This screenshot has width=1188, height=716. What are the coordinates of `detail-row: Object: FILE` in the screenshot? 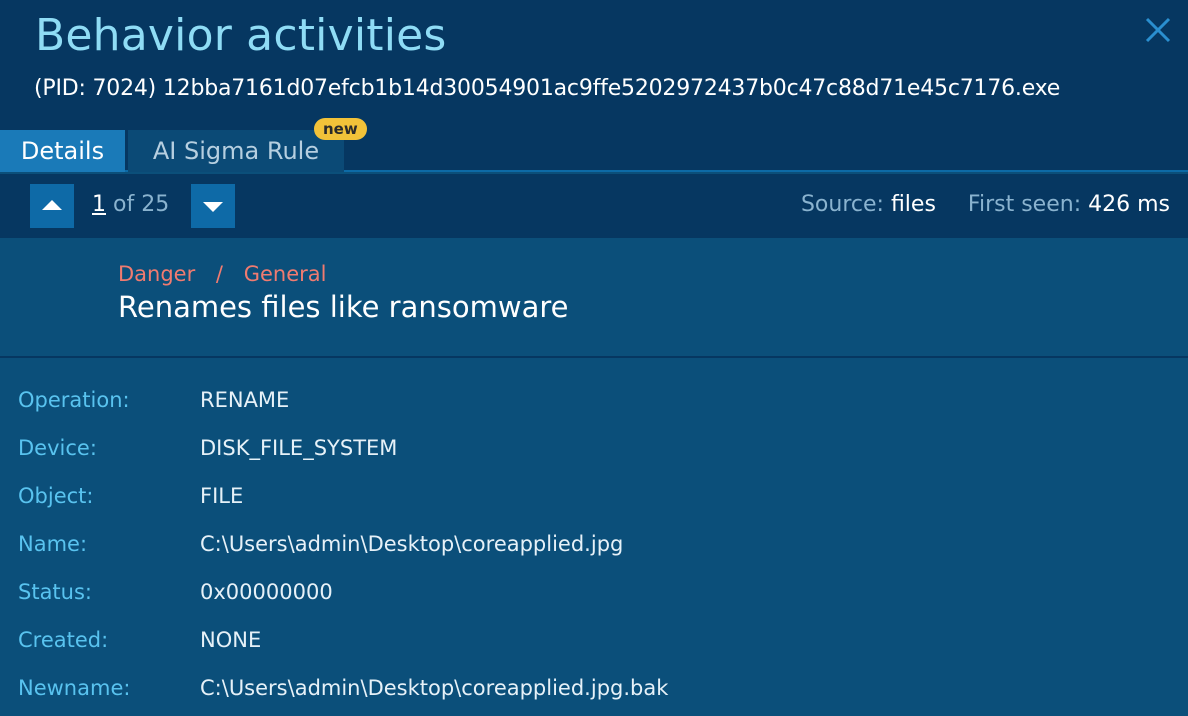 It's located at (594, 499).